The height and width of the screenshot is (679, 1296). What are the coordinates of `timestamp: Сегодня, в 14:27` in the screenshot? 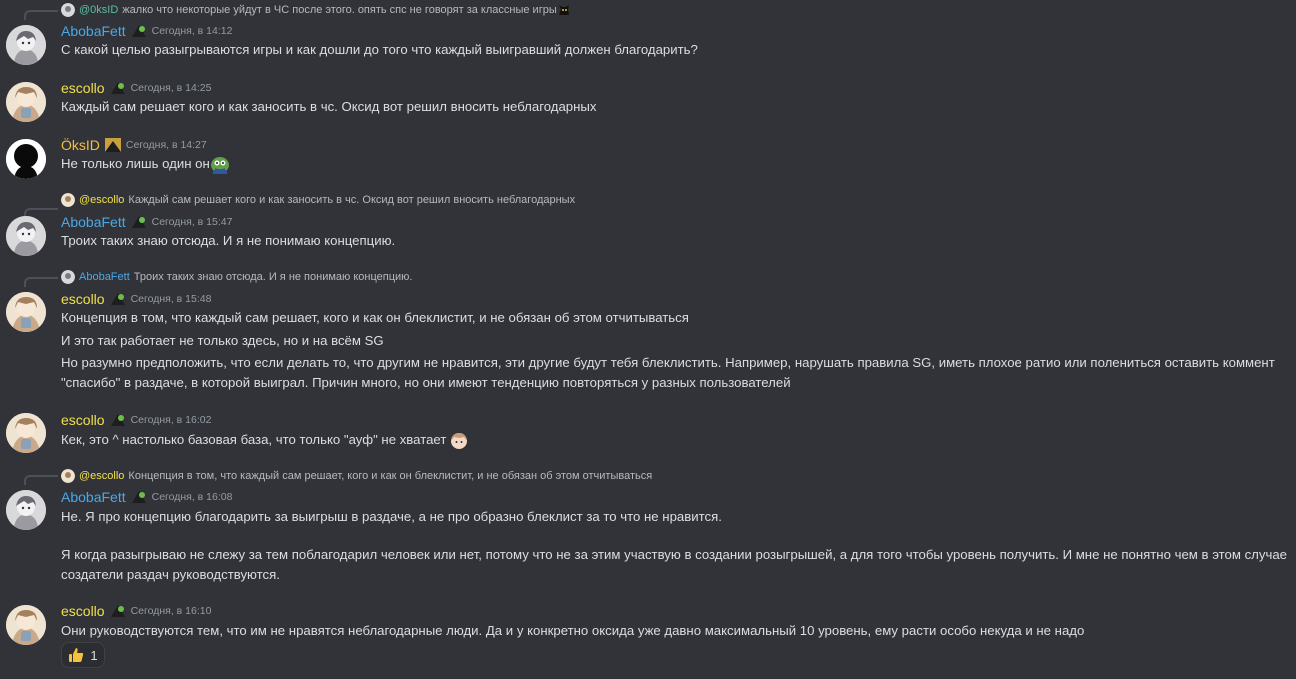 It's located at (166, 145).